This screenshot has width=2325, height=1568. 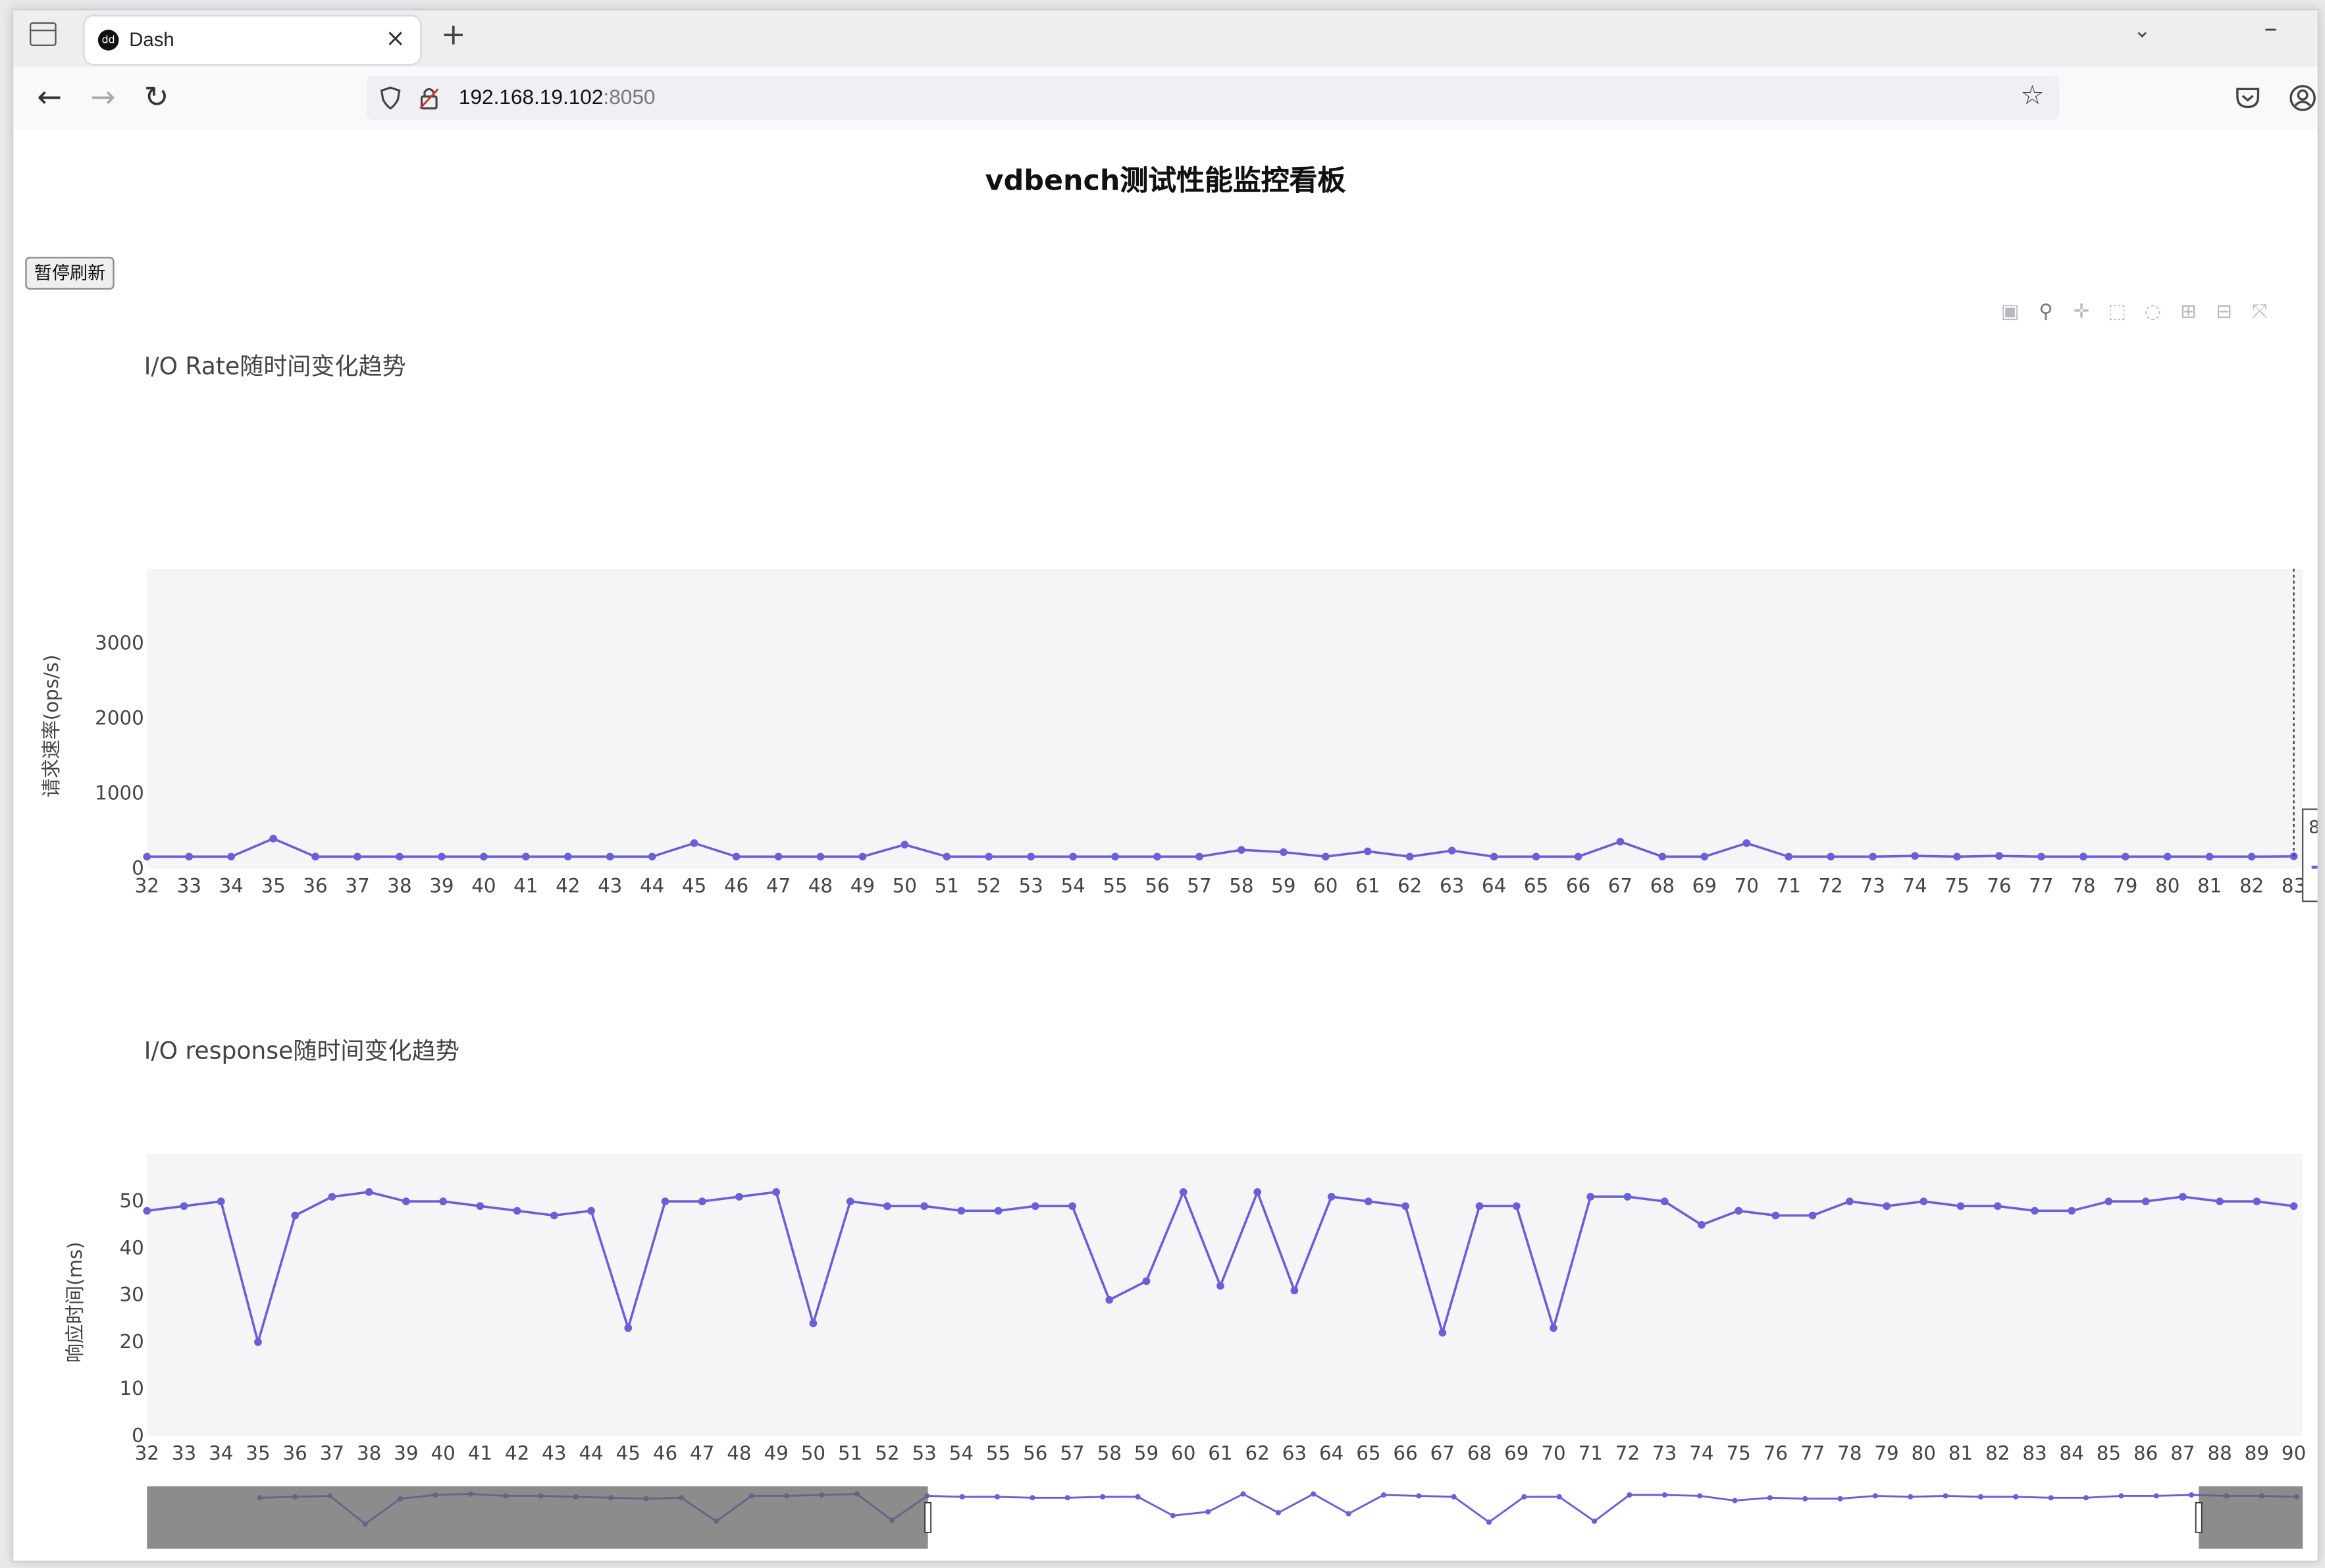 What do you see at coordinates (2199, 1517) in the screenshot?
I see `range-slider-handle-right` at bounding box center [2199, 1517].